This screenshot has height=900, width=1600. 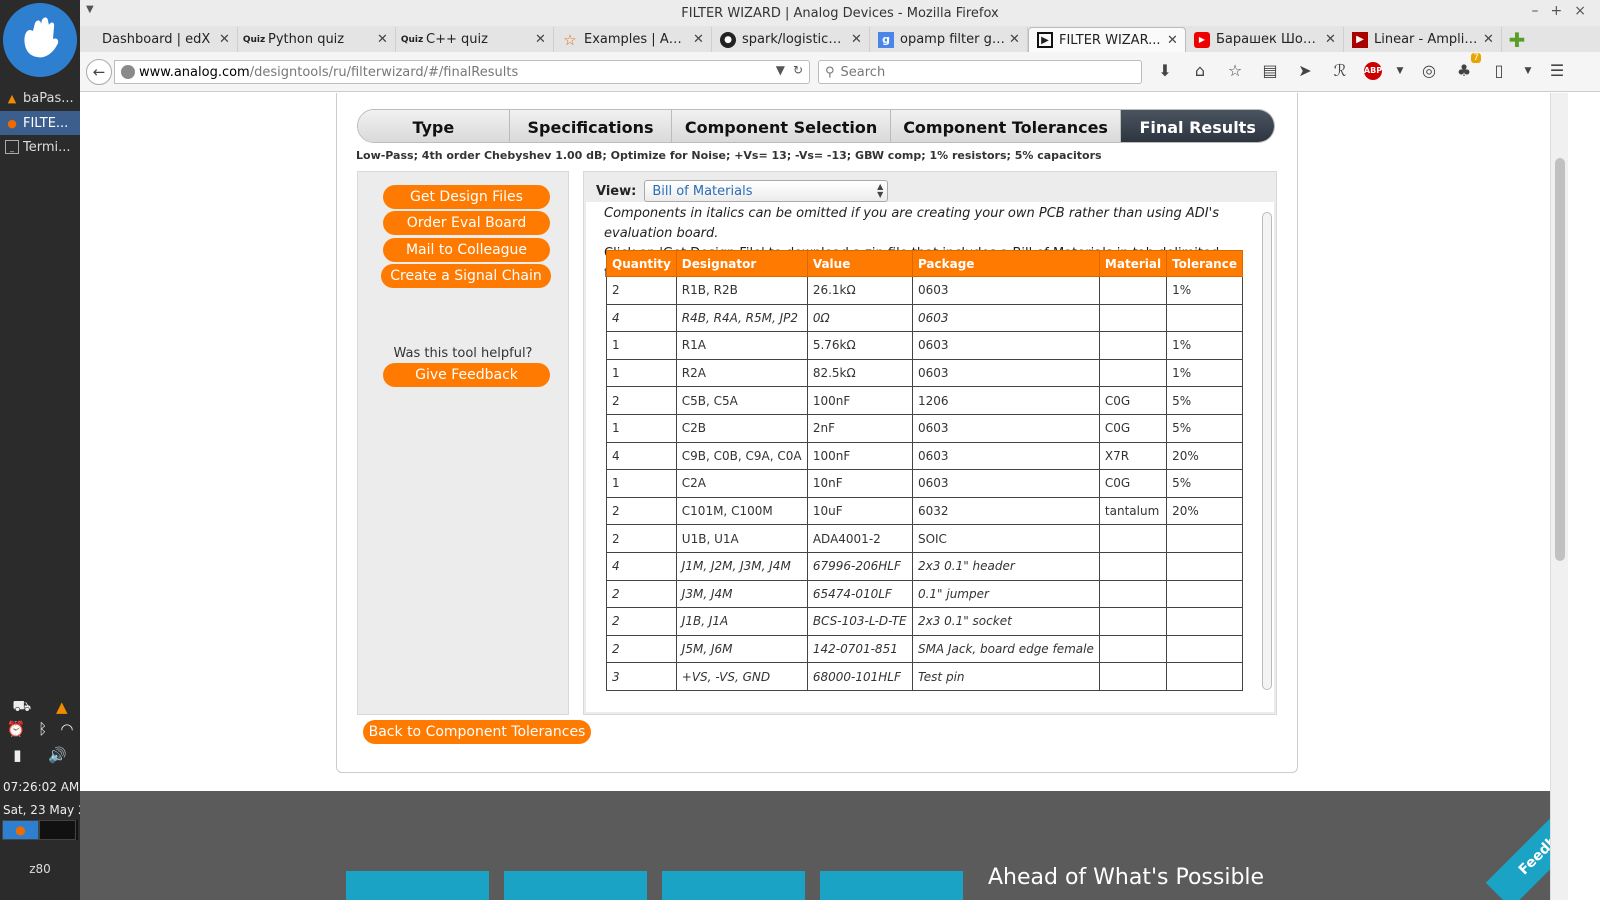 What do you see at coordinates (62, 707) in the screenshot?
I see `vlc-tray-icon: ▲` at bounding box center [62, 707].